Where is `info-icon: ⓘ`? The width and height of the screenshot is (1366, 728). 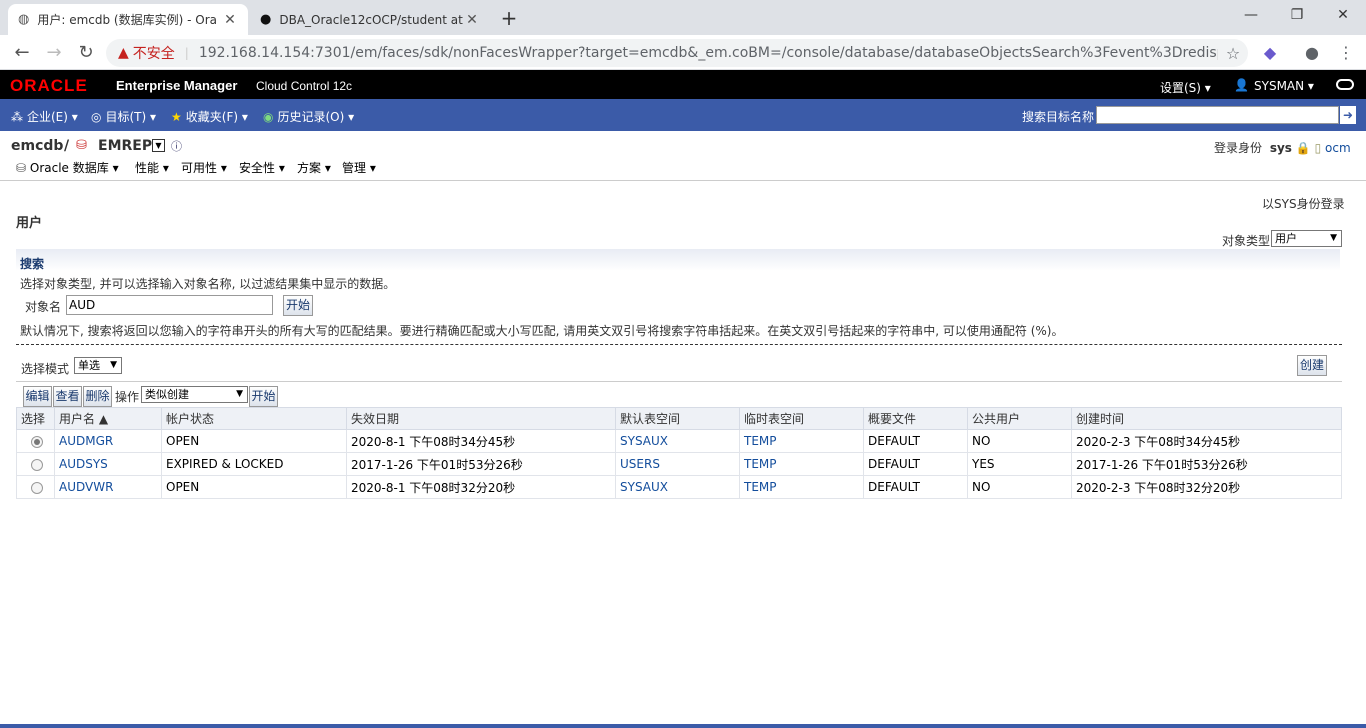
info-icon: ⓘ is located at coordinates (176, 146).